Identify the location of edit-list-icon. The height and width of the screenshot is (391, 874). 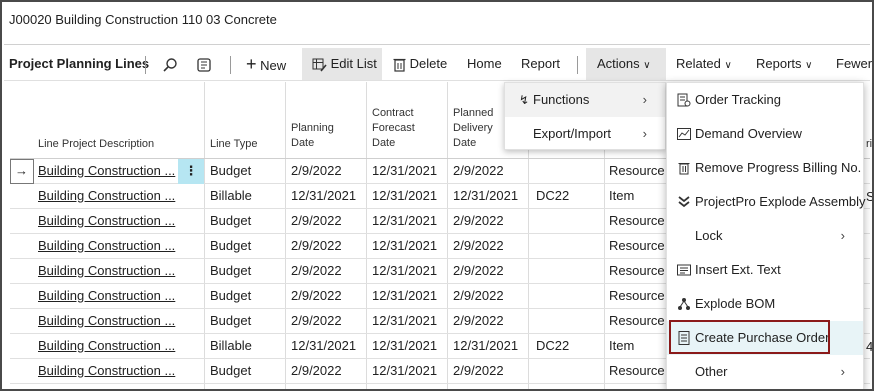
(319, 65).